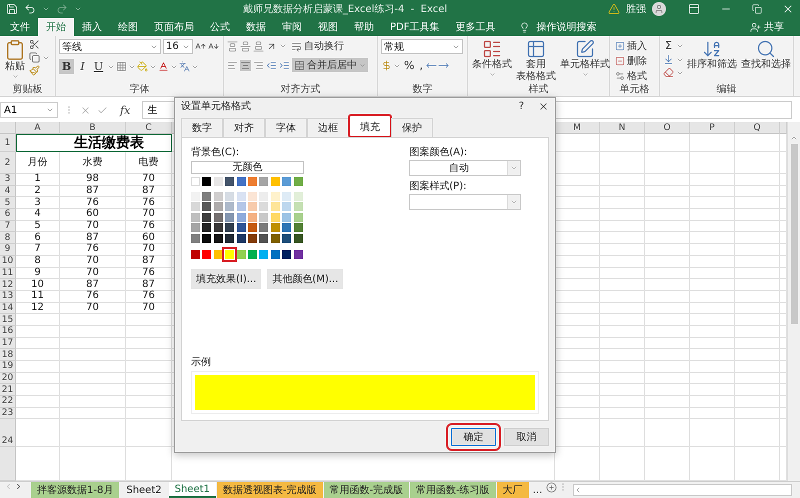 This screenshot has height=498, width=800. Describe the element at coordinates (8, 180) in the screenshot. I see `row-header: 3` at that location.